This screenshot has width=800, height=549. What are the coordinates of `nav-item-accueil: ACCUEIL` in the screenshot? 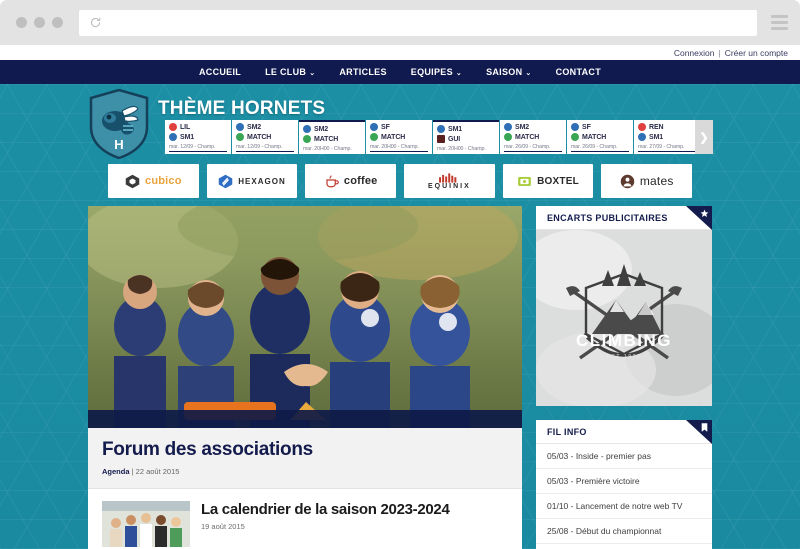 It's located at (220, 72).